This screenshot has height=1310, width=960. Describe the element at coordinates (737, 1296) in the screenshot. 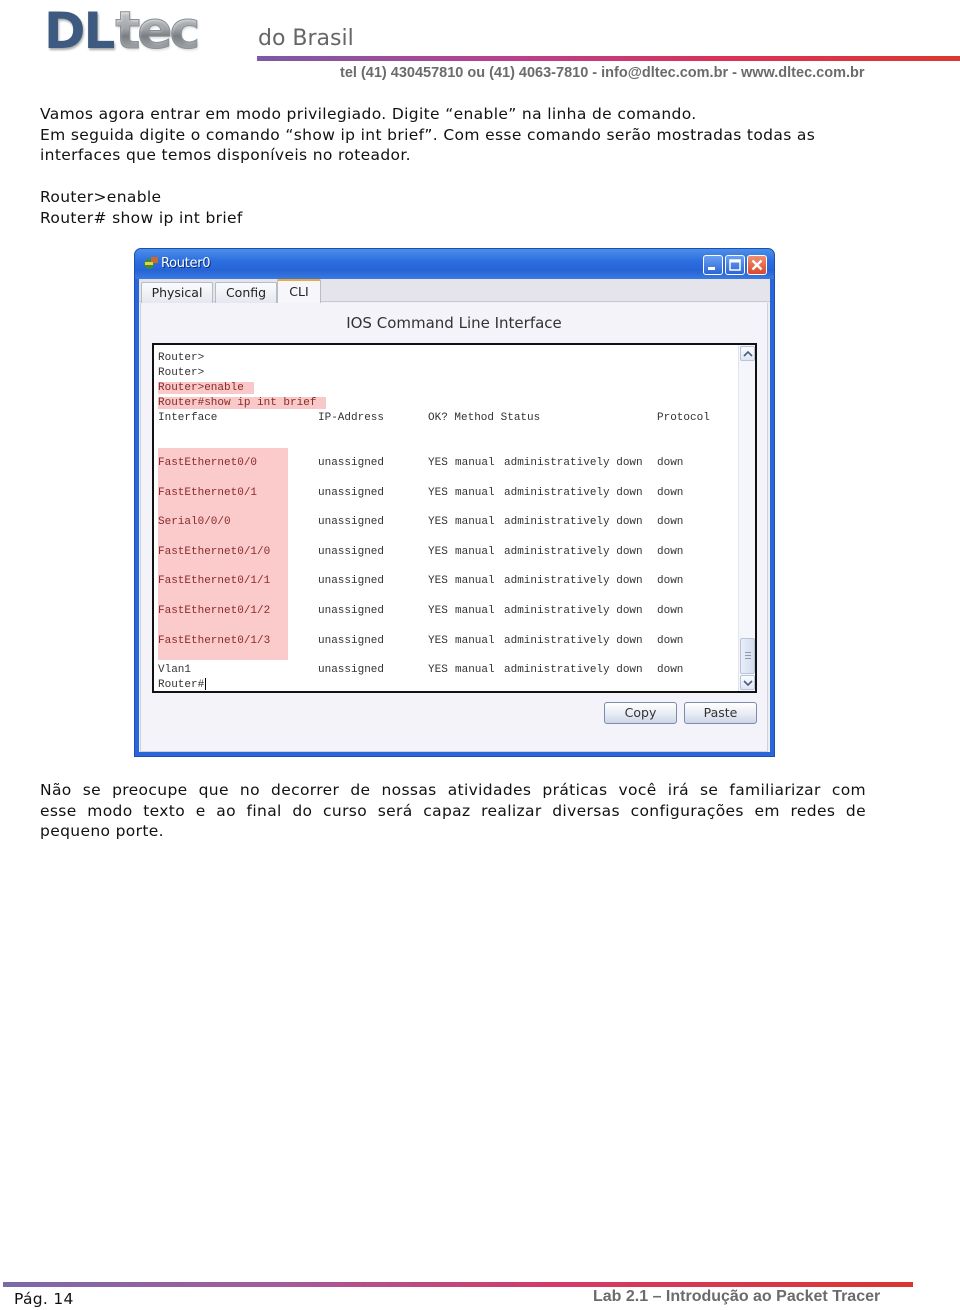

I see `footer-title: Lab 2.1 – Introdução ao Packet Tracer` at that location.